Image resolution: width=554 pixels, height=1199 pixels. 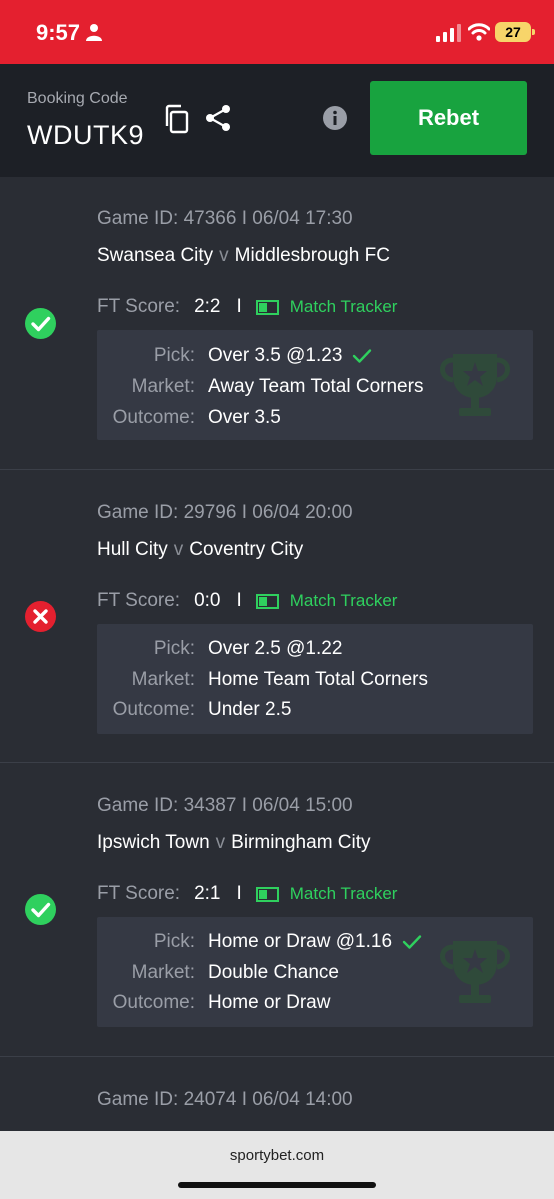 I want to click on person-icon, so click(x=94, y=32).